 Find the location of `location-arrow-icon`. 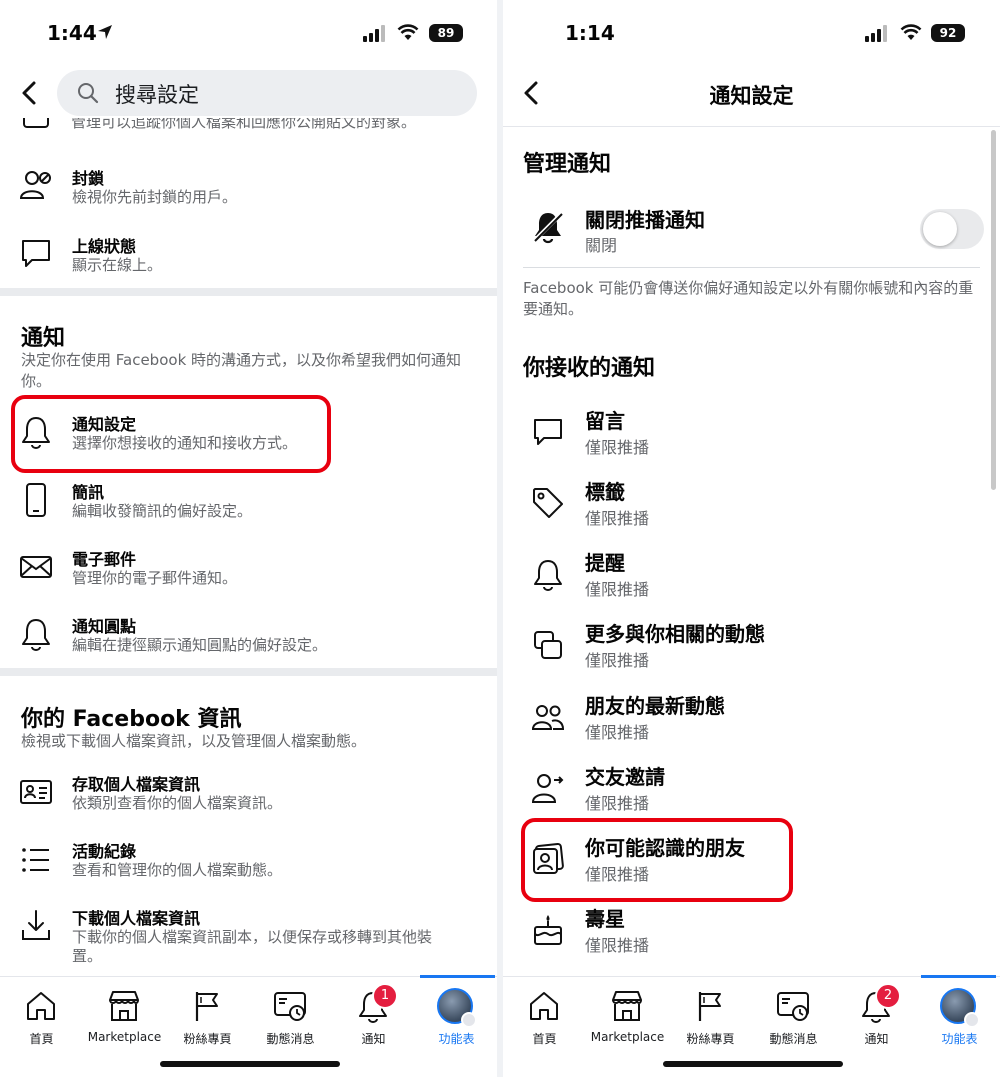

location-arrow-icon is located at coordinates (105, 32).